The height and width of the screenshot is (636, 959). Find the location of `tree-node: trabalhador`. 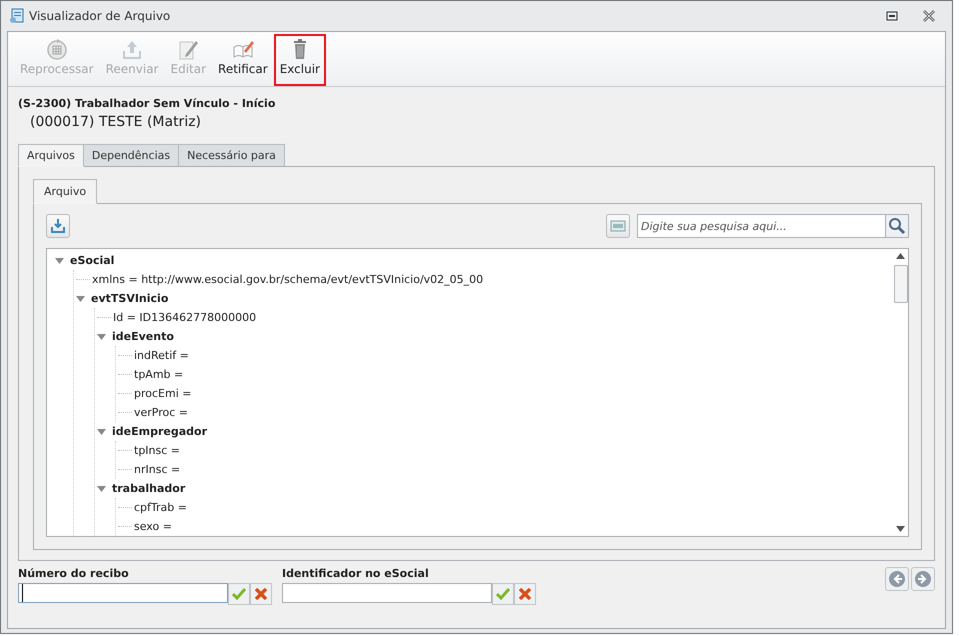

tree-node: trabalhador is located at coordinates (149, 488).